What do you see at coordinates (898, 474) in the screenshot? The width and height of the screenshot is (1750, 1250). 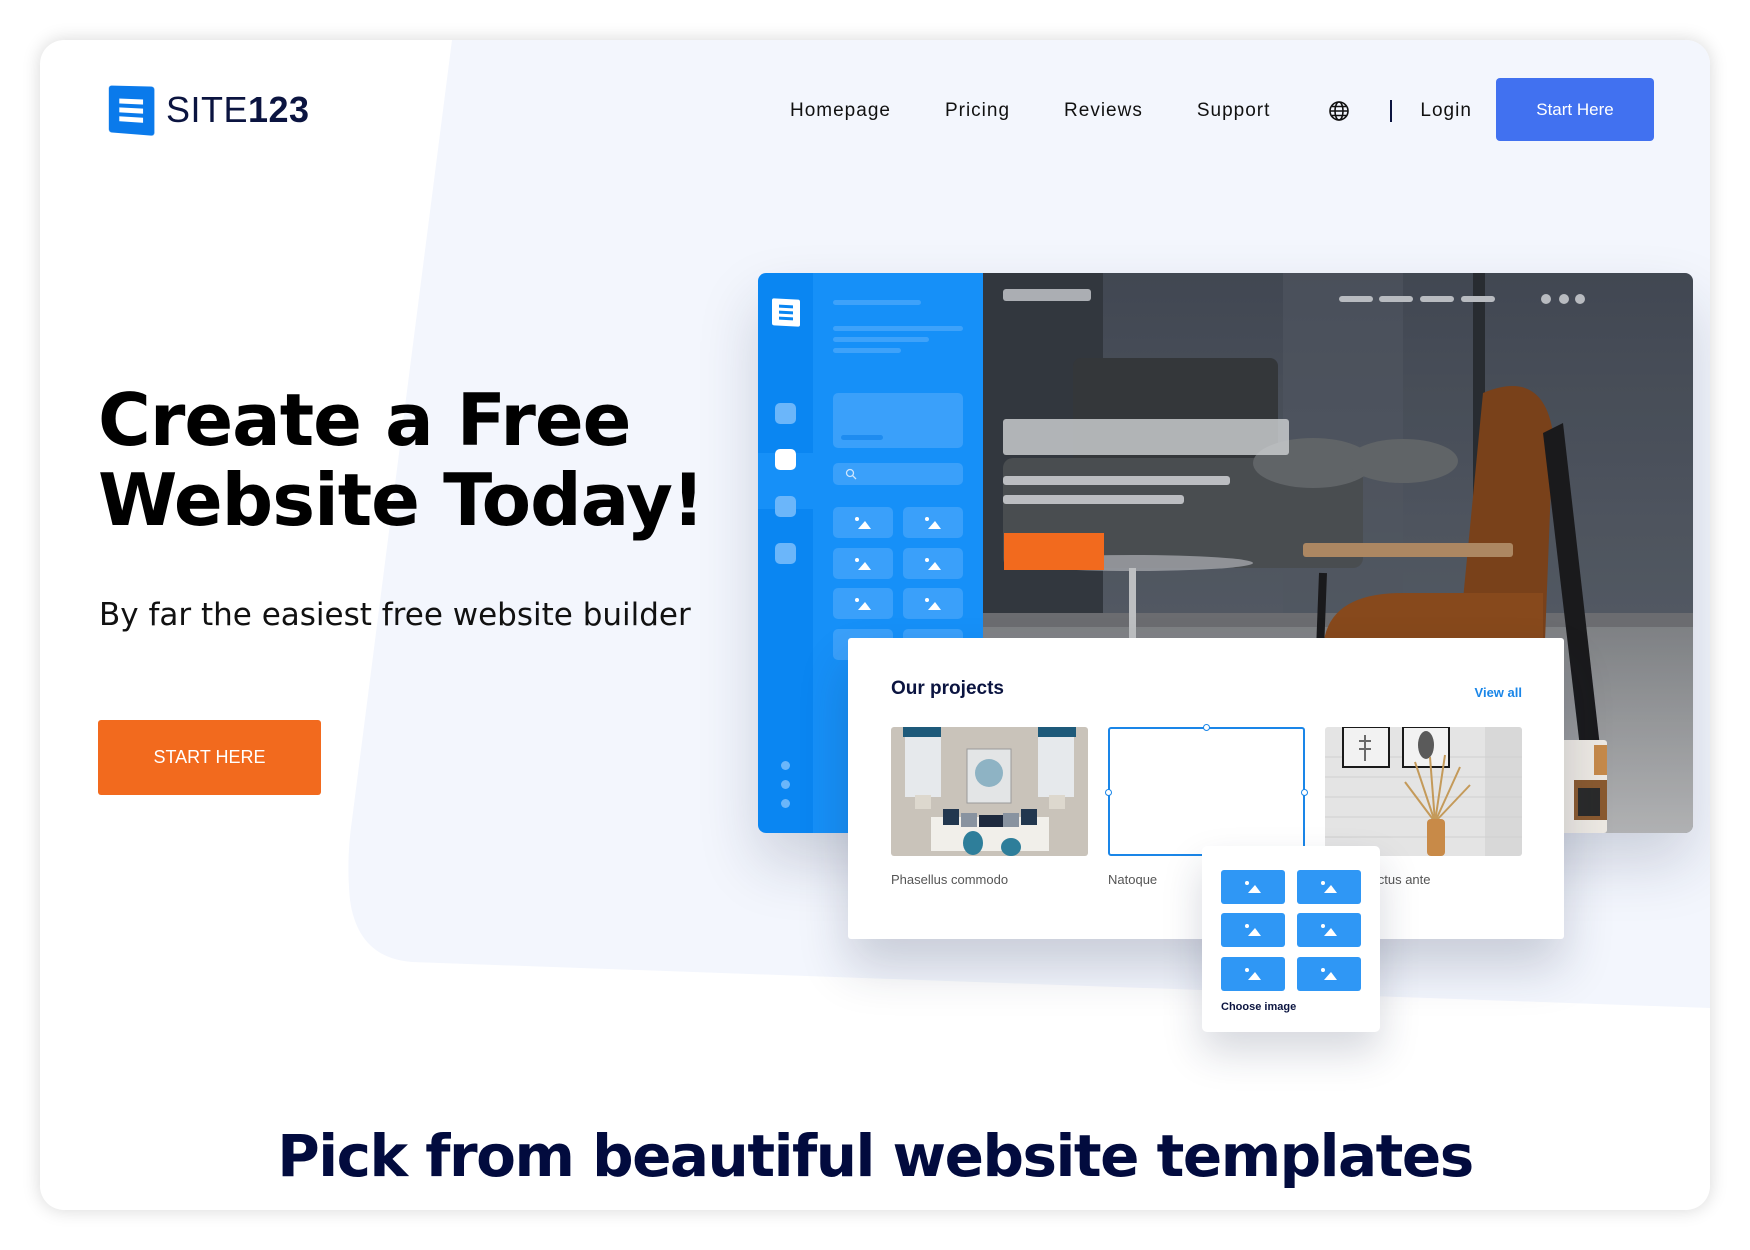 I see `panel-search-box` at bounding box center [898, 474].